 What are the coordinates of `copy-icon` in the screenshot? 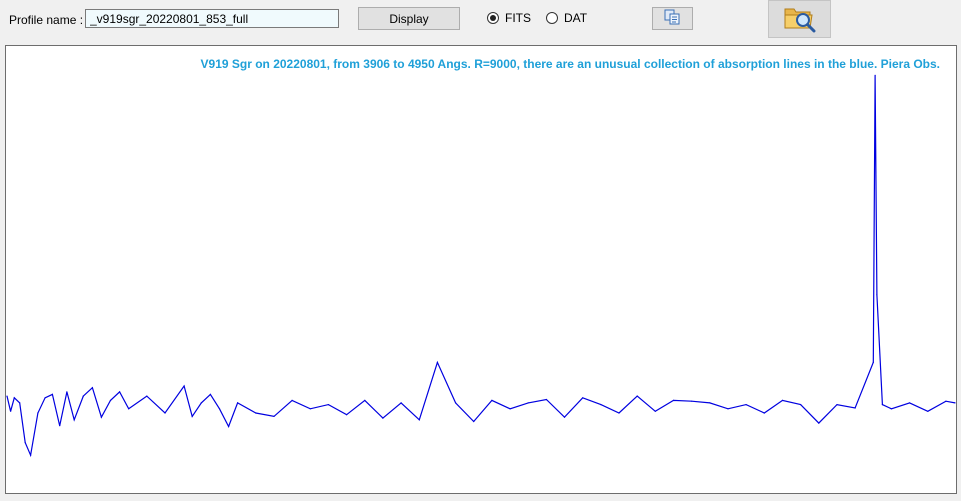 It's located at (673, 18).